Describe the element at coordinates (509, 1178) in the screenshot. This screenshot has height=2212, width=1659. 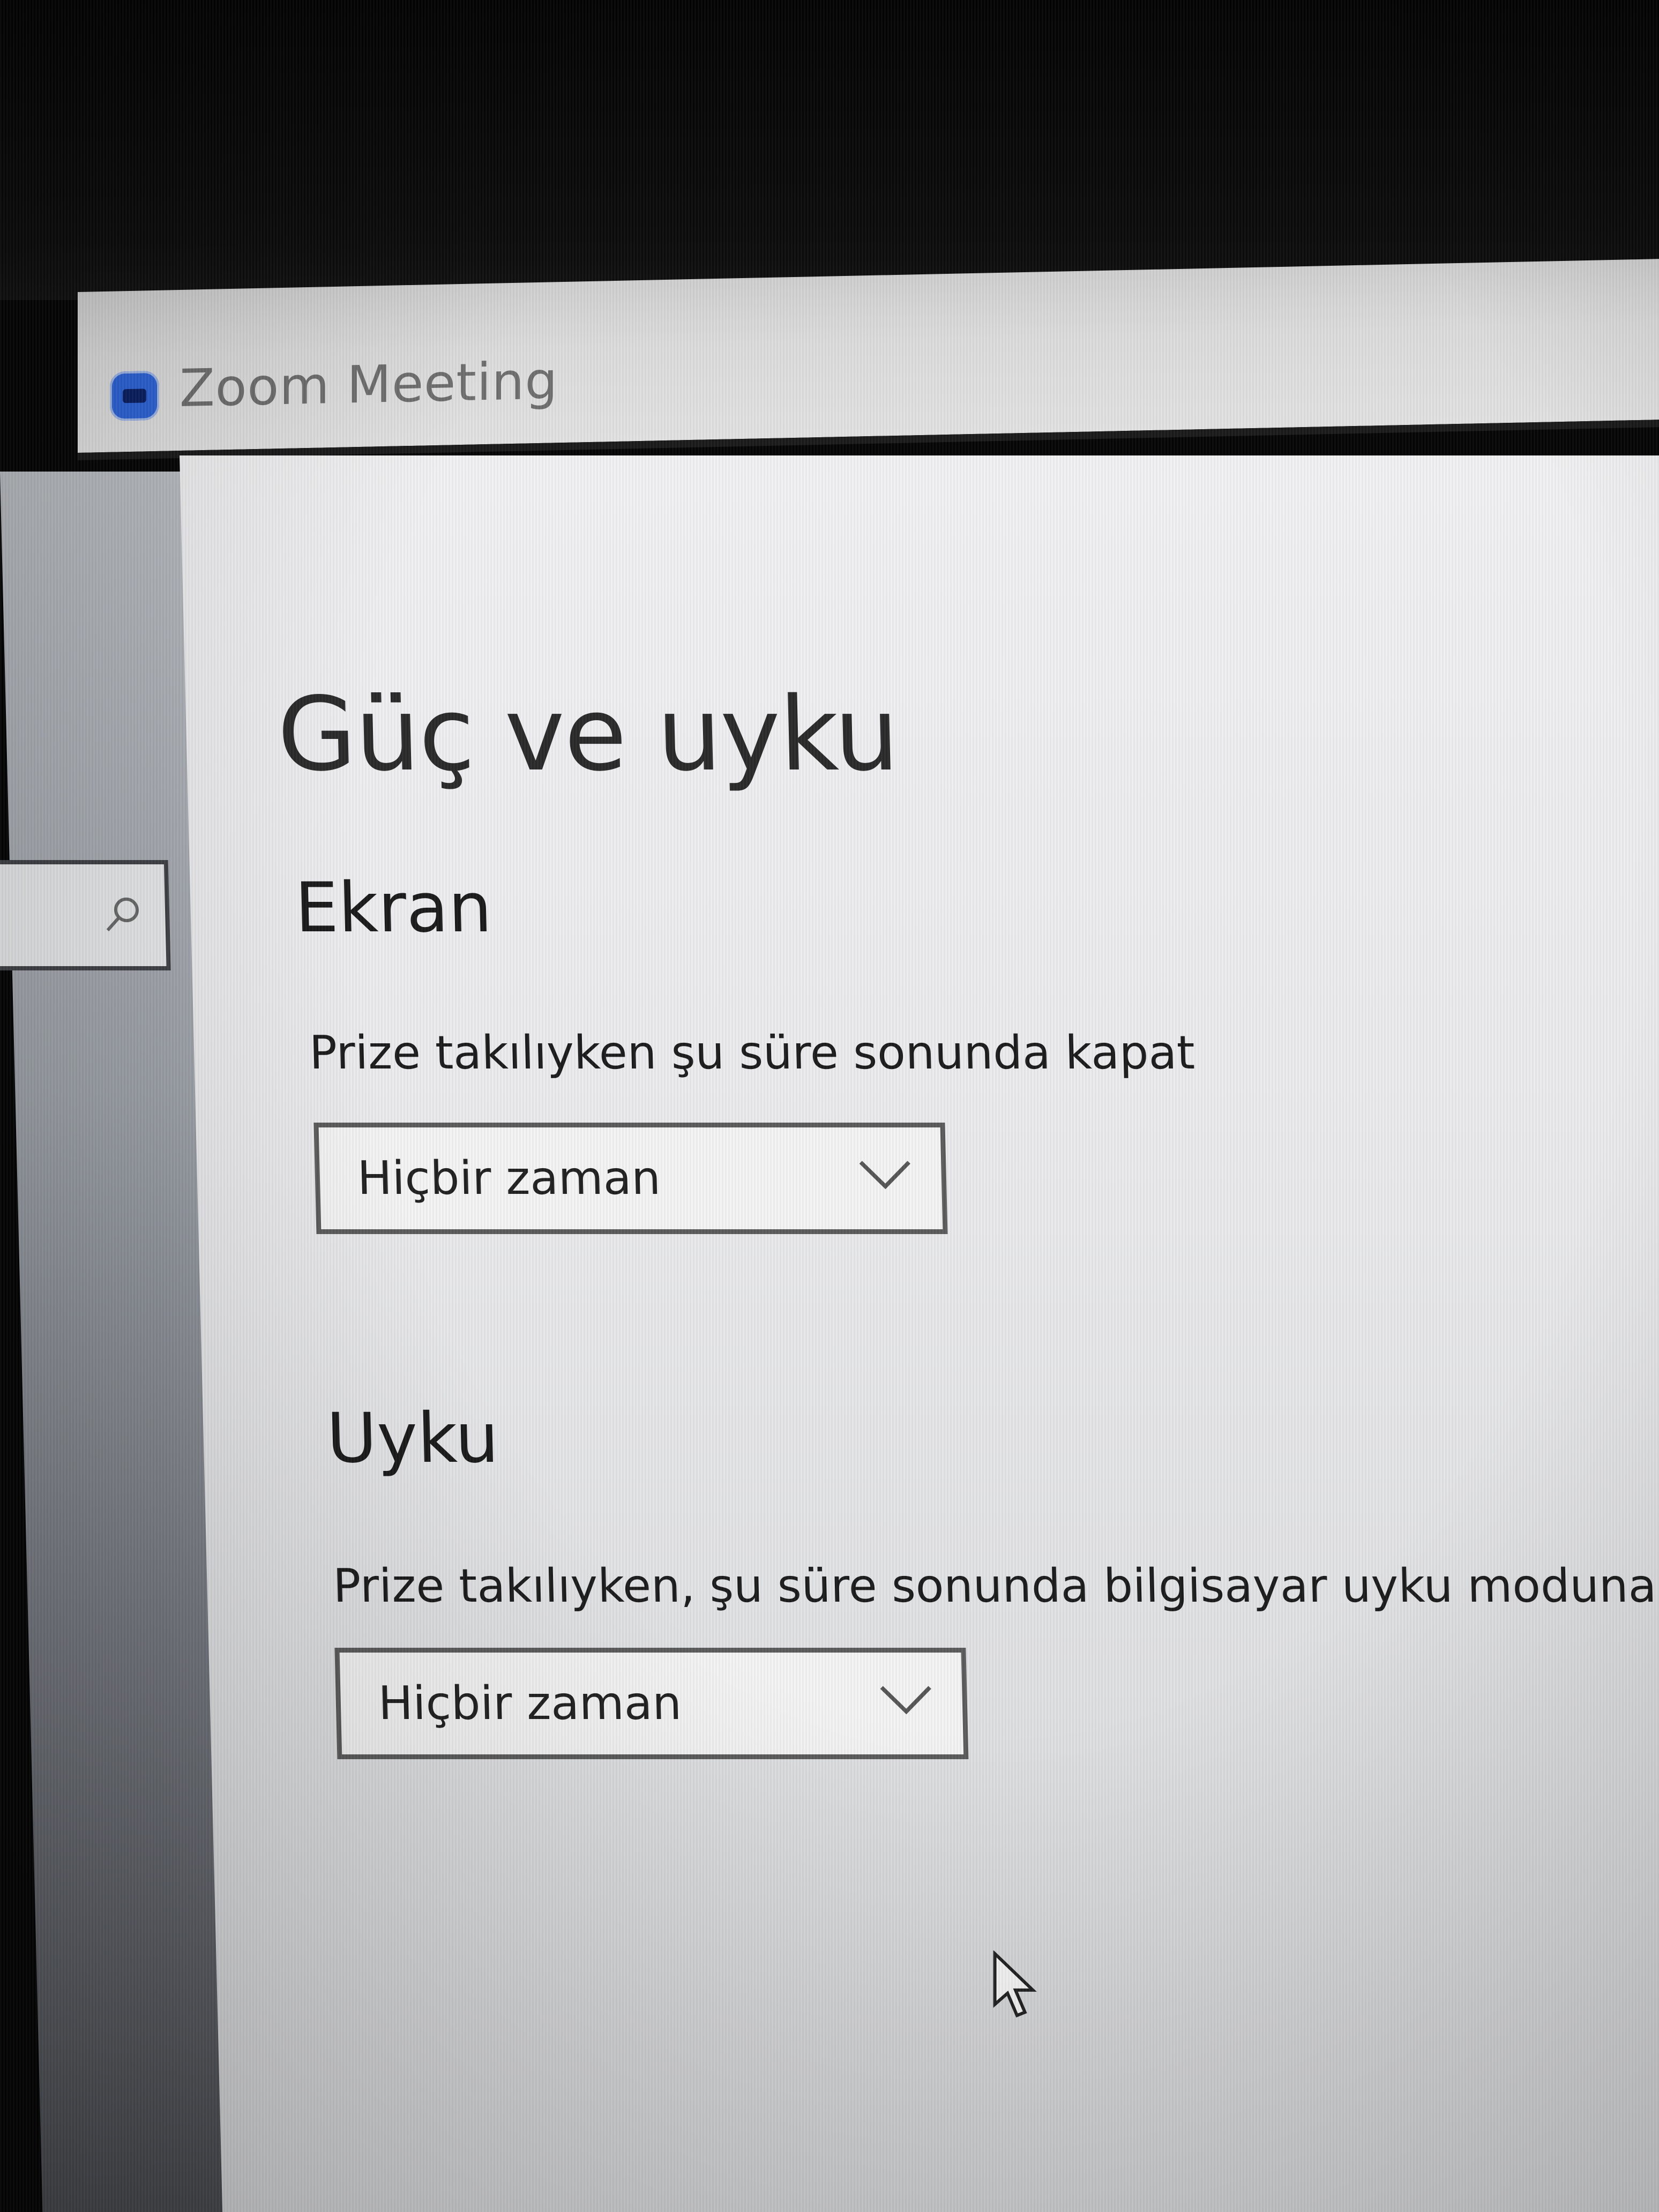
I see `display-off-selected-value: Hiçbir zaman` at that location.